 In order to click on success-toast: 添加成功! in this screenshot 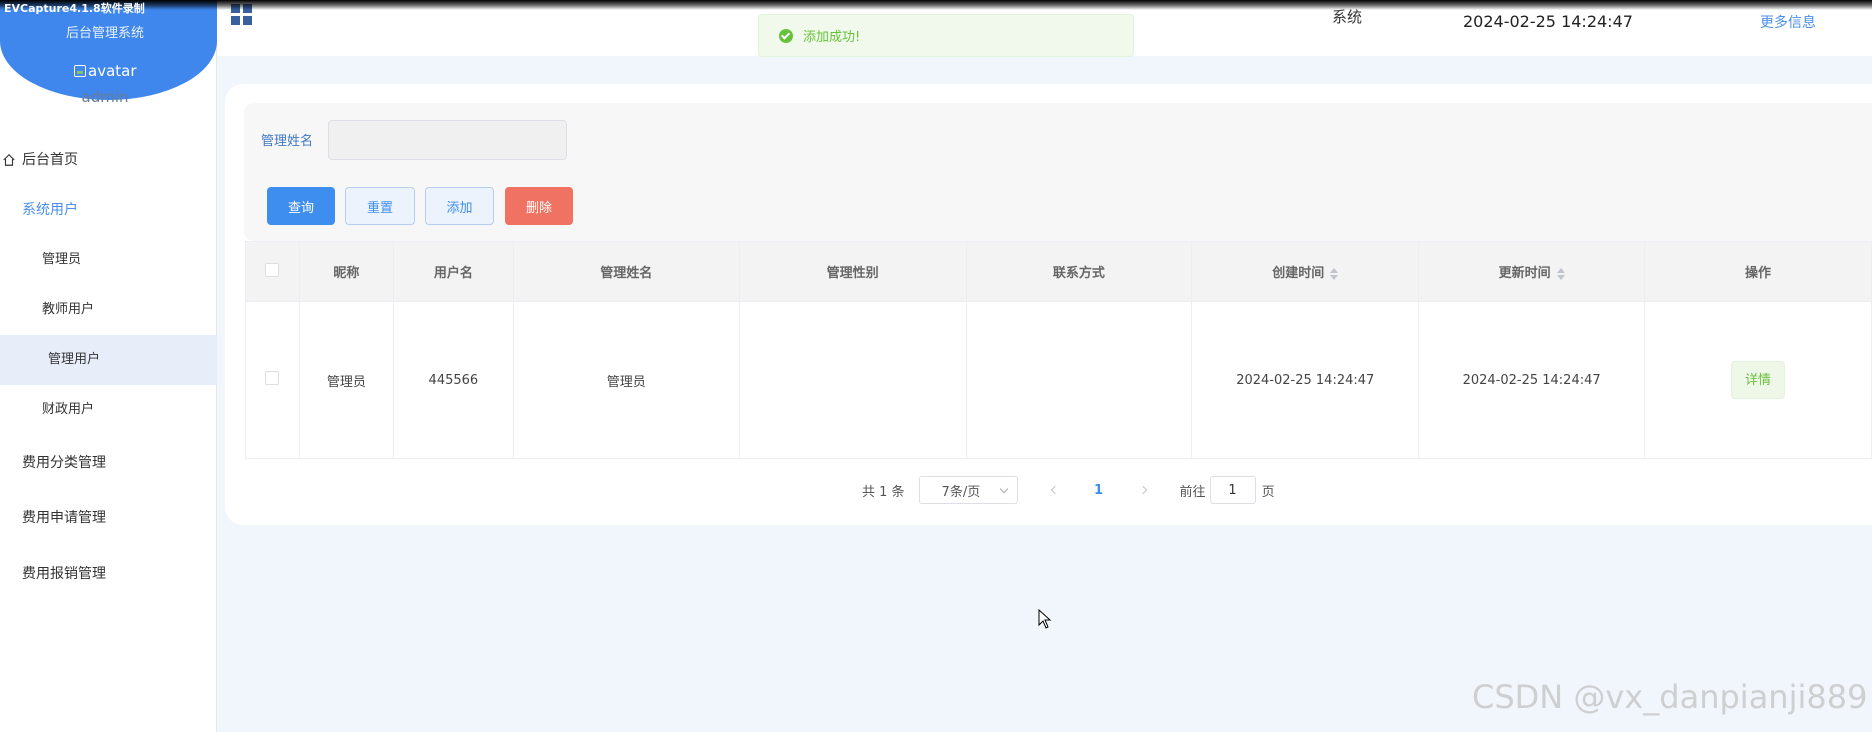, I will do `click(946, 35)`.